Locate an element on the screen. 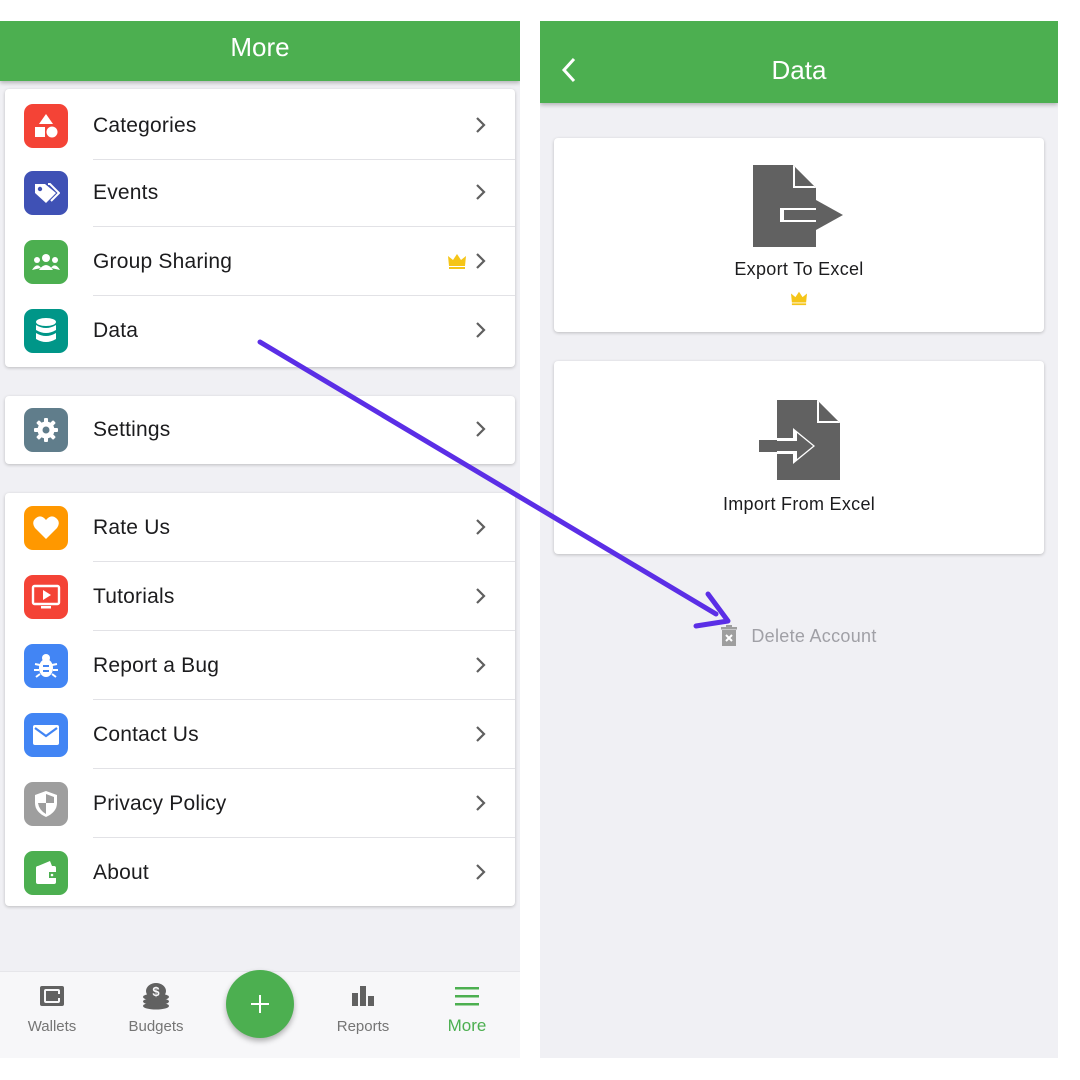 The width and height of the screenshot is (1080, 1080). menu-group-2: Settings is located at coordinates (260, 430).